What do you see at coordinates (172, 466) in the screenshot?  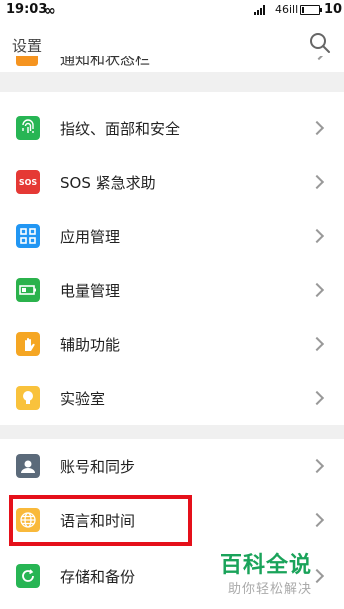 I see `list-item-account-sync: 账号和同步` at bounding box center [172, 466].